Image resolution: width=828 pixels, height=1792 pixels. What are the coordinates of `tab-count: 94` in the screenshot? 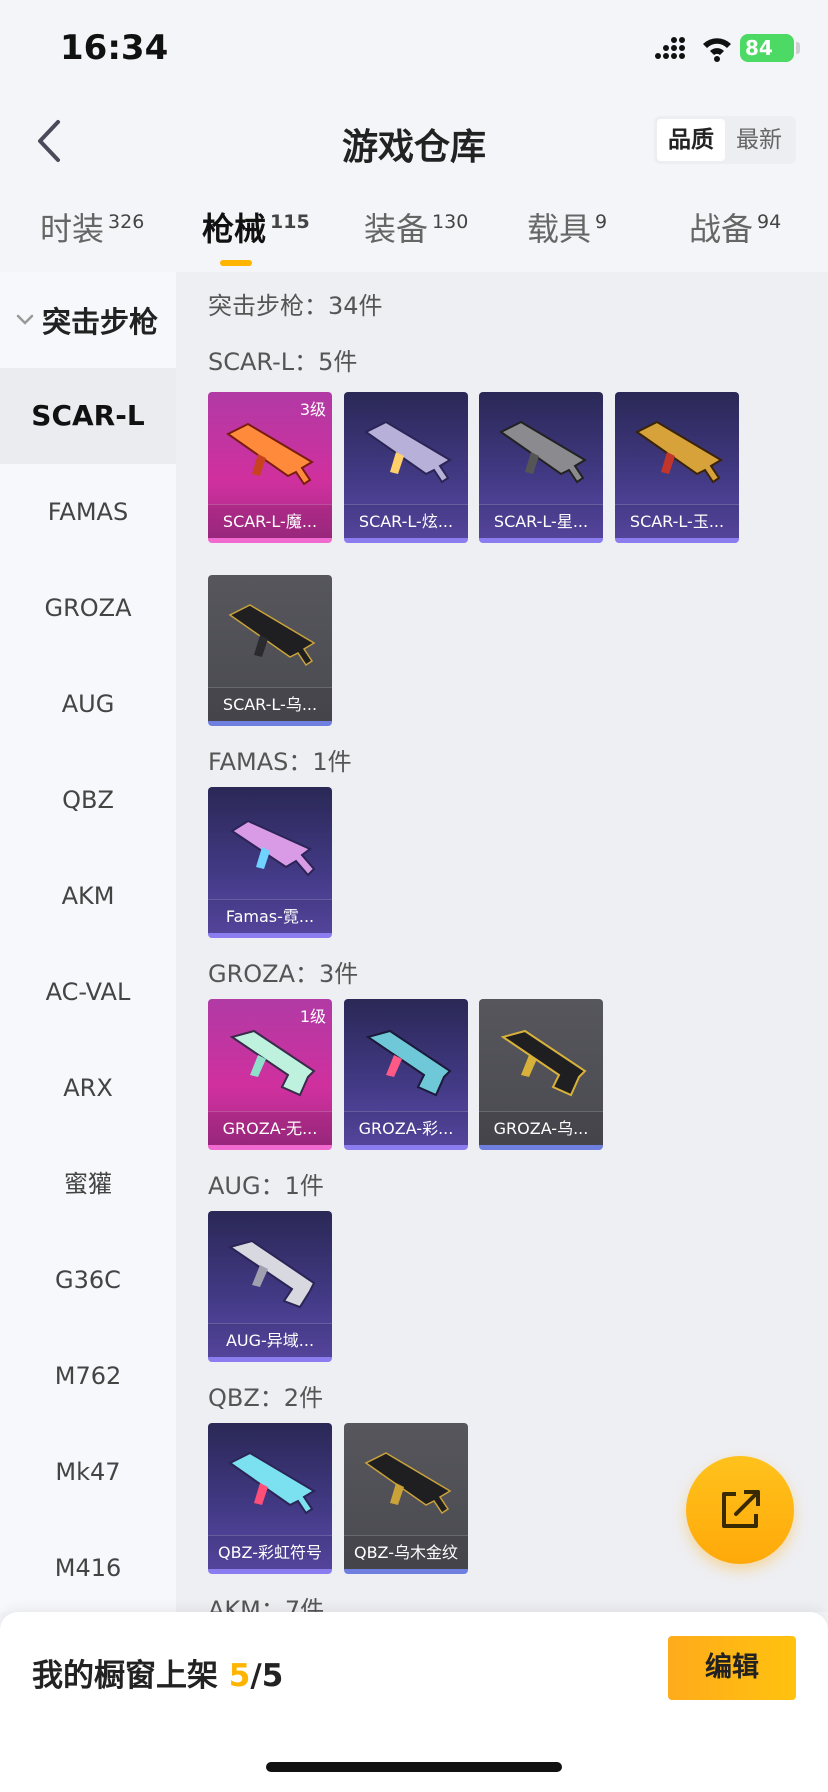 It's located at (769, 222).